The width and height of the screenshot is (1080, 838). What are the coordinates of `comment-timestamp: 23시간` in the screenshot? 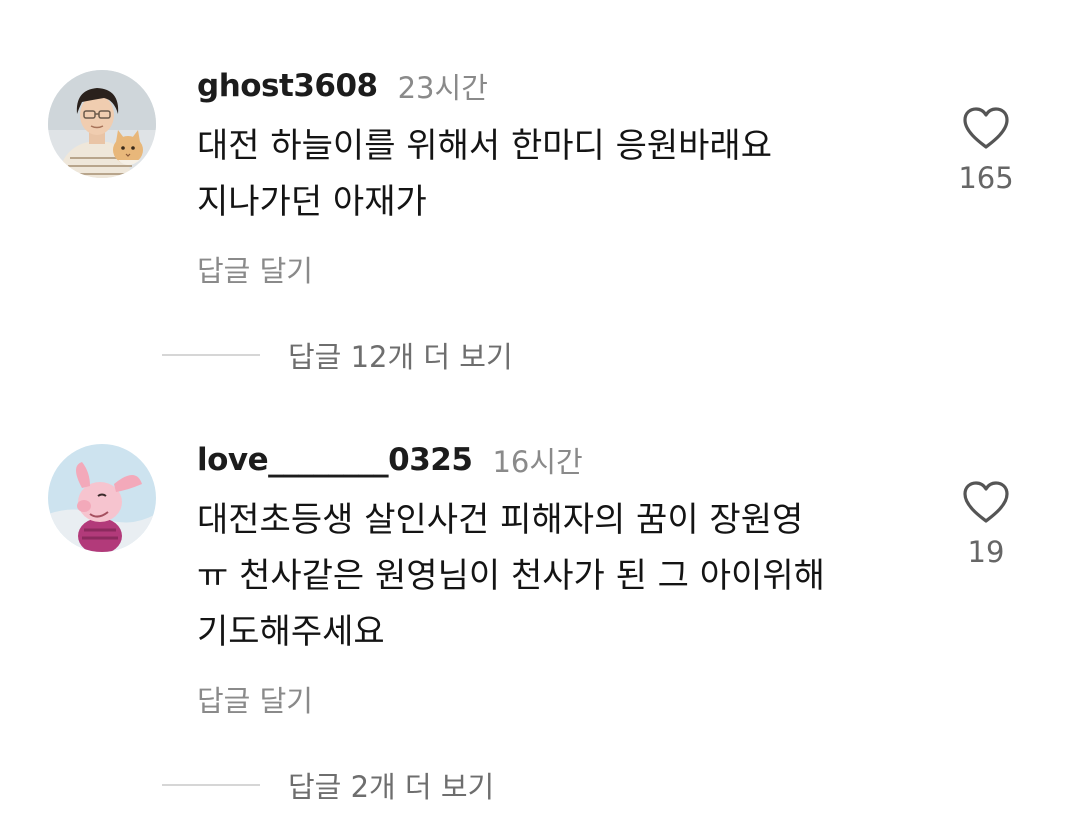 It's located at (442, 88).